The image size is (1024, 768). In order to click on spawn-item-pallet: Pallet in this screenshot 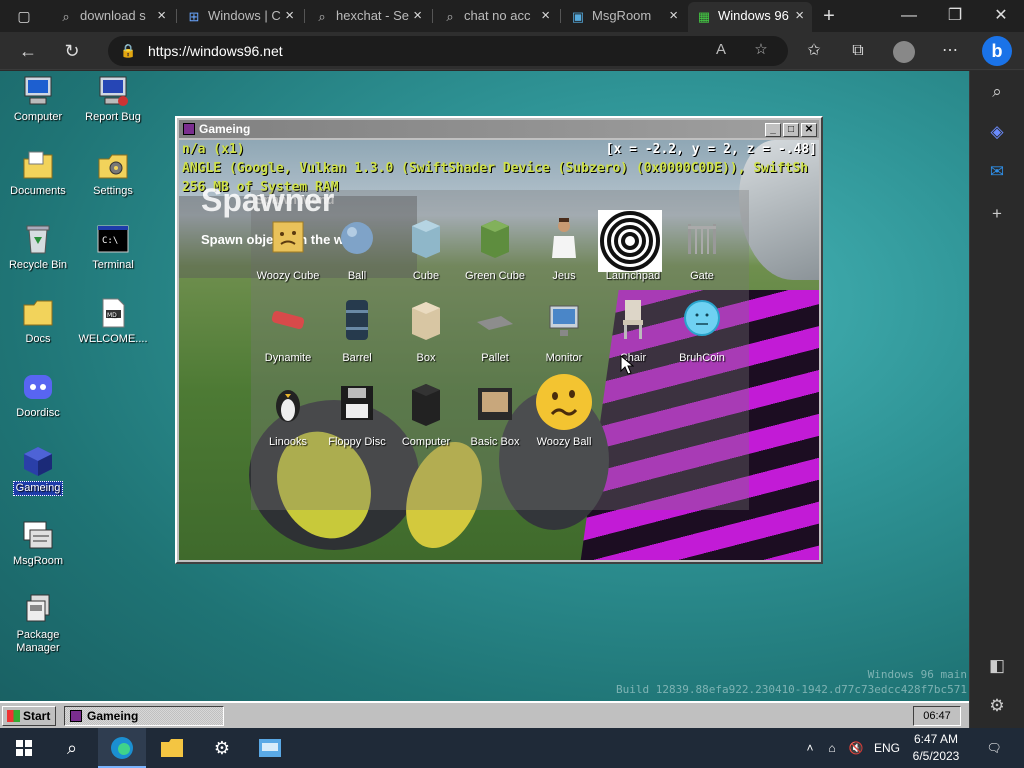, I will do `click(495, 336)`.